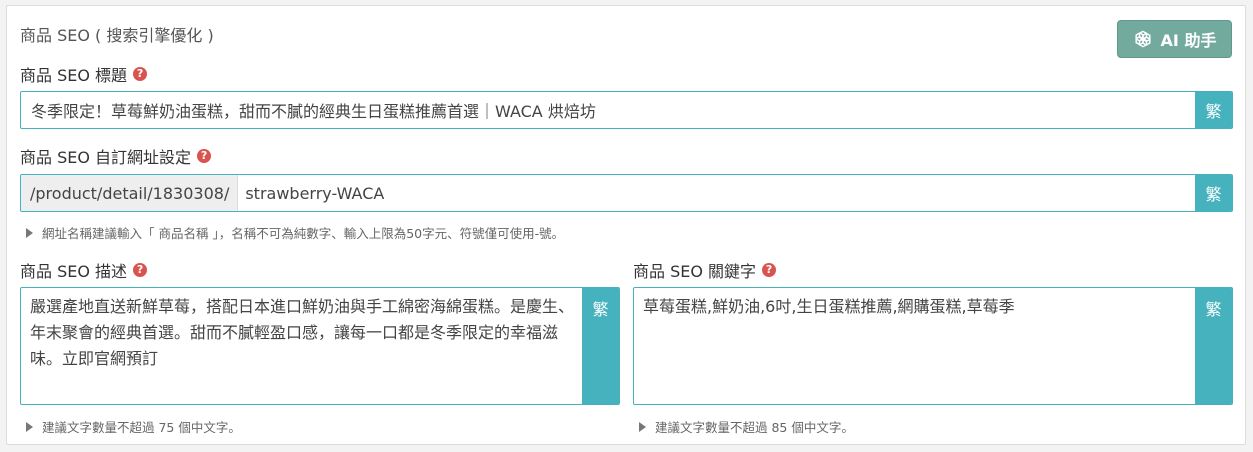  What do you see at coordinates (130, 193) in the screenshot?
I see `url-prefix: /product/detail/1830308/` at bounding box center [130, 193].